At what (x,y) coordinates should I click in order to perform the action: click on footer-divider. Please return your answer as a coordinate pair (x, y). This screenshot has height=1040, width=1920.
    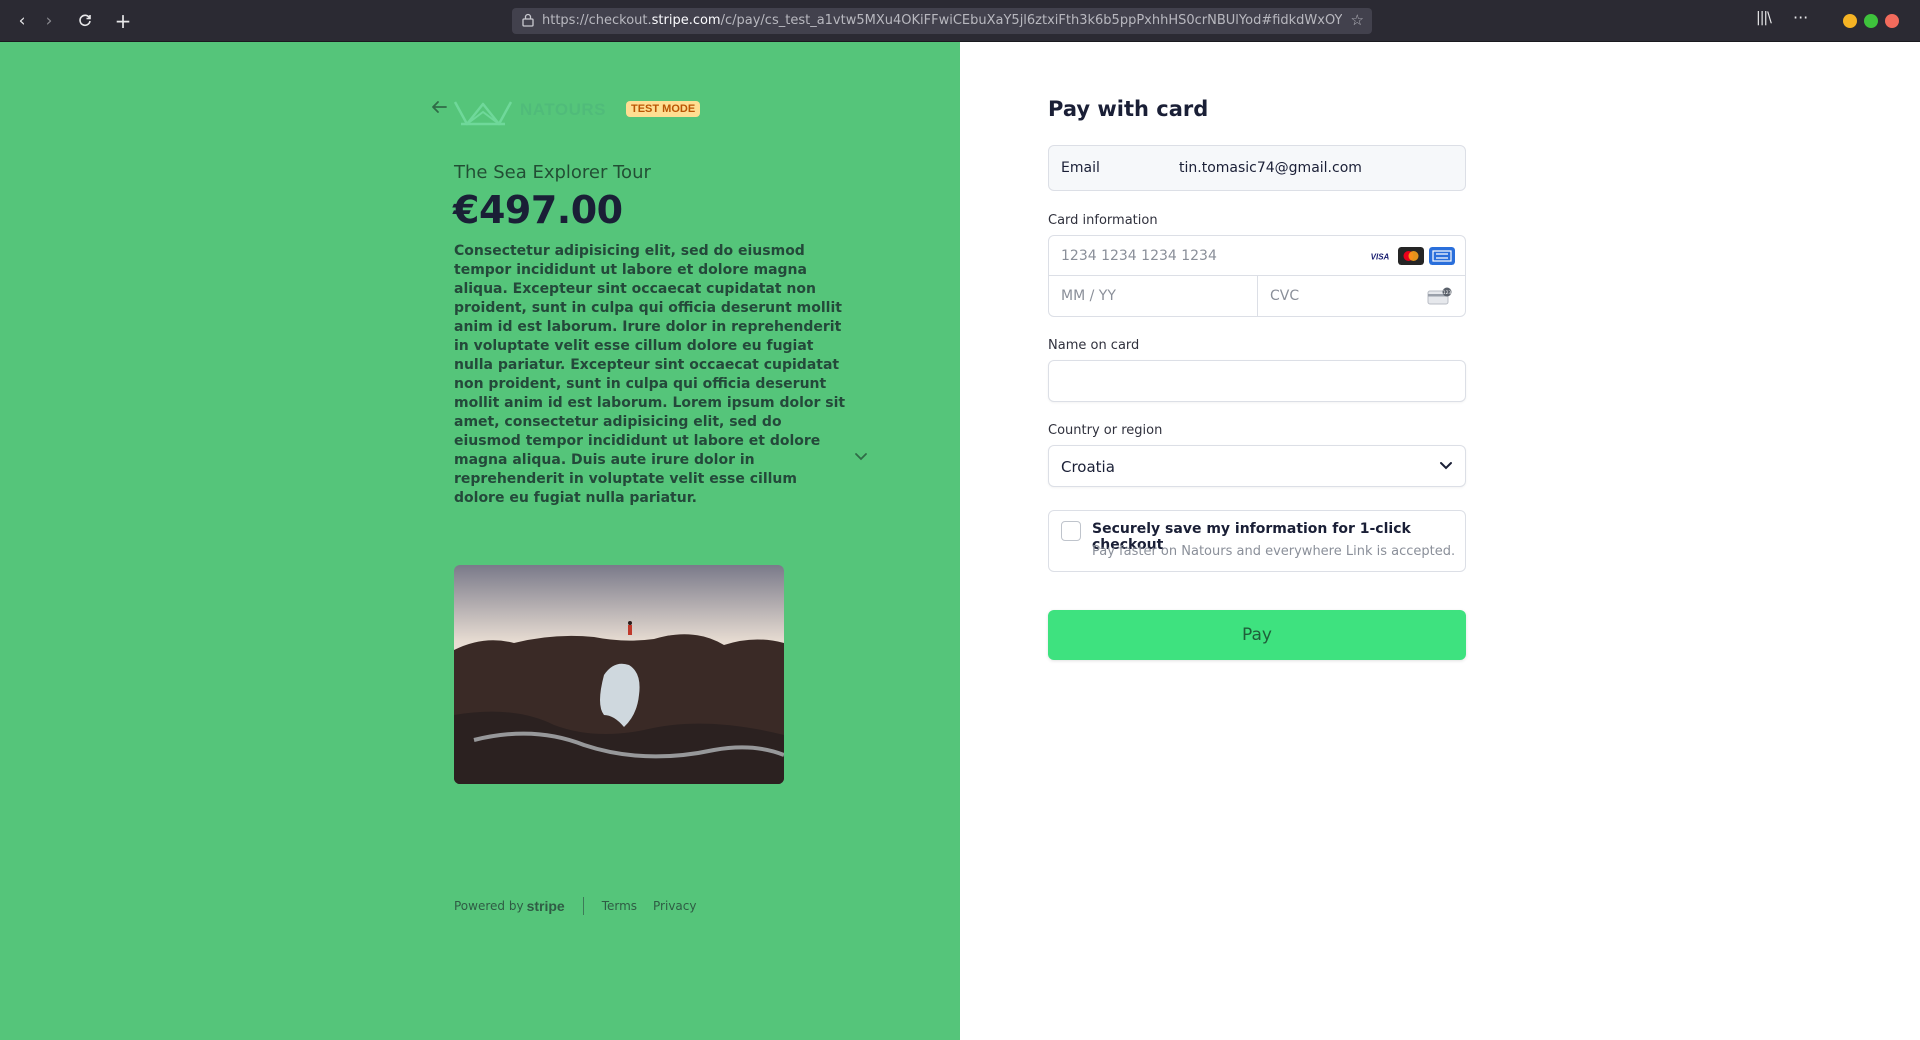
    Looking at the image, I should click on (583, 906).